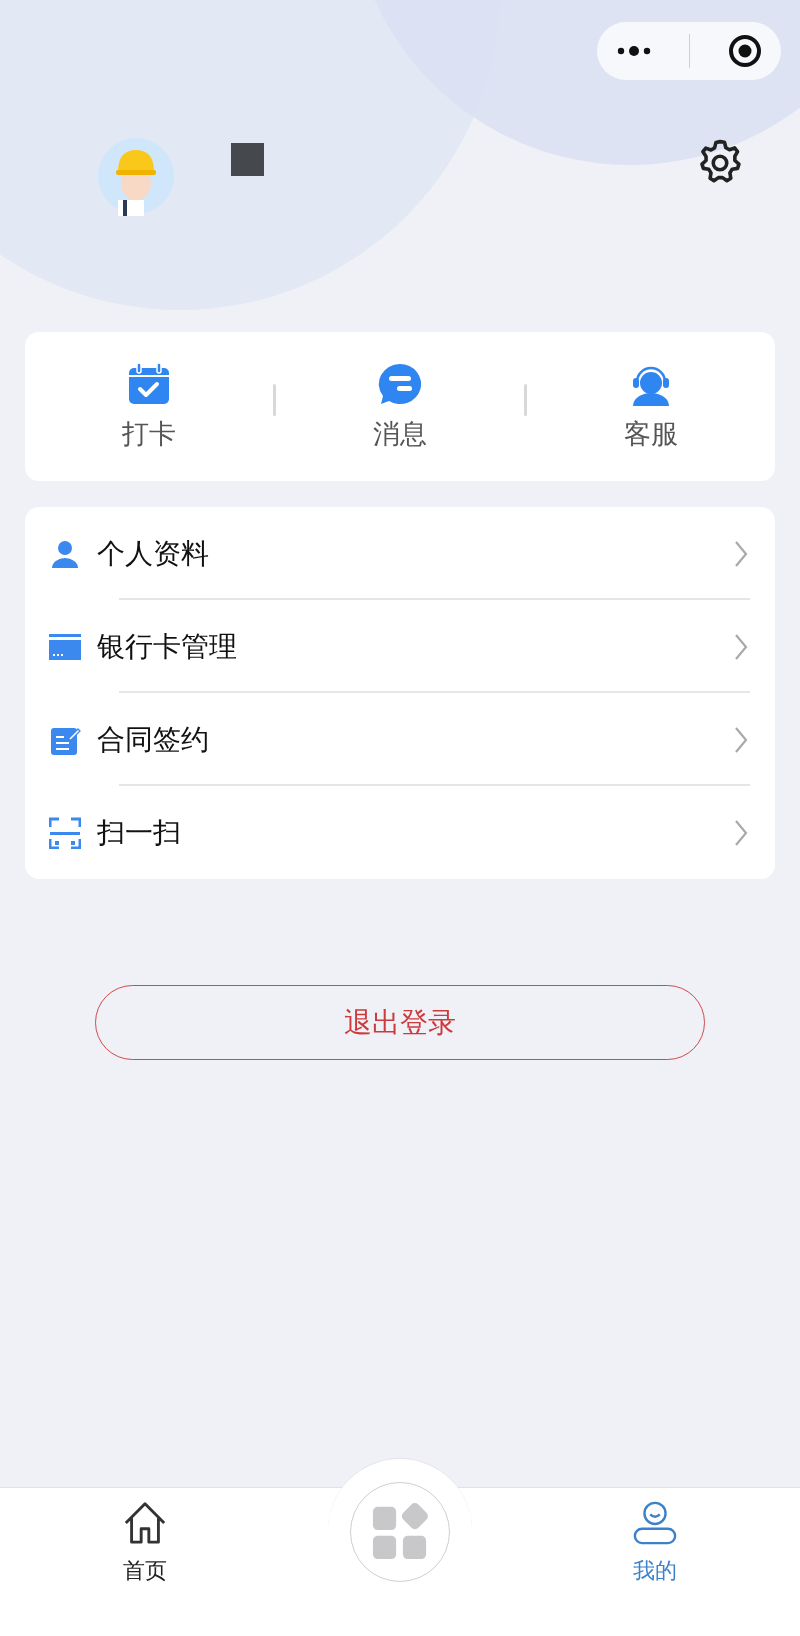 The height and width of the screenshot is (1636, 800). I want to click on user-icon, so click(655, 1523).